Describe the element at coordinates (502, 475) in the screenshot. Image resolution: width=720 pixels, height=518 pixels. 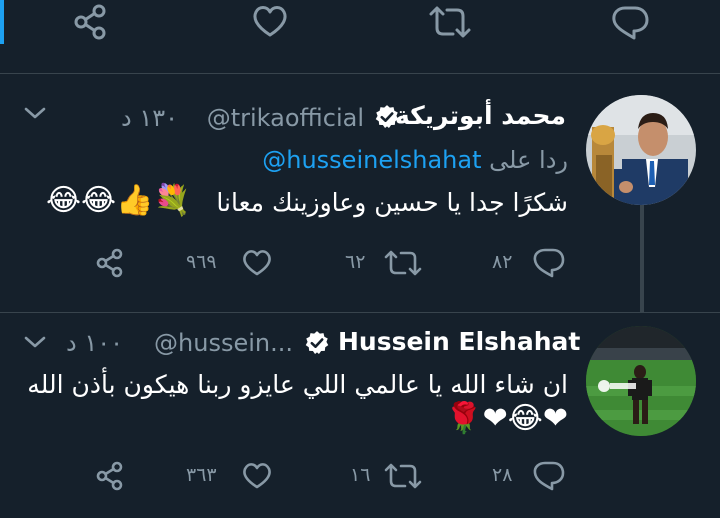
I see `reply-count: ٢٨` at that location.